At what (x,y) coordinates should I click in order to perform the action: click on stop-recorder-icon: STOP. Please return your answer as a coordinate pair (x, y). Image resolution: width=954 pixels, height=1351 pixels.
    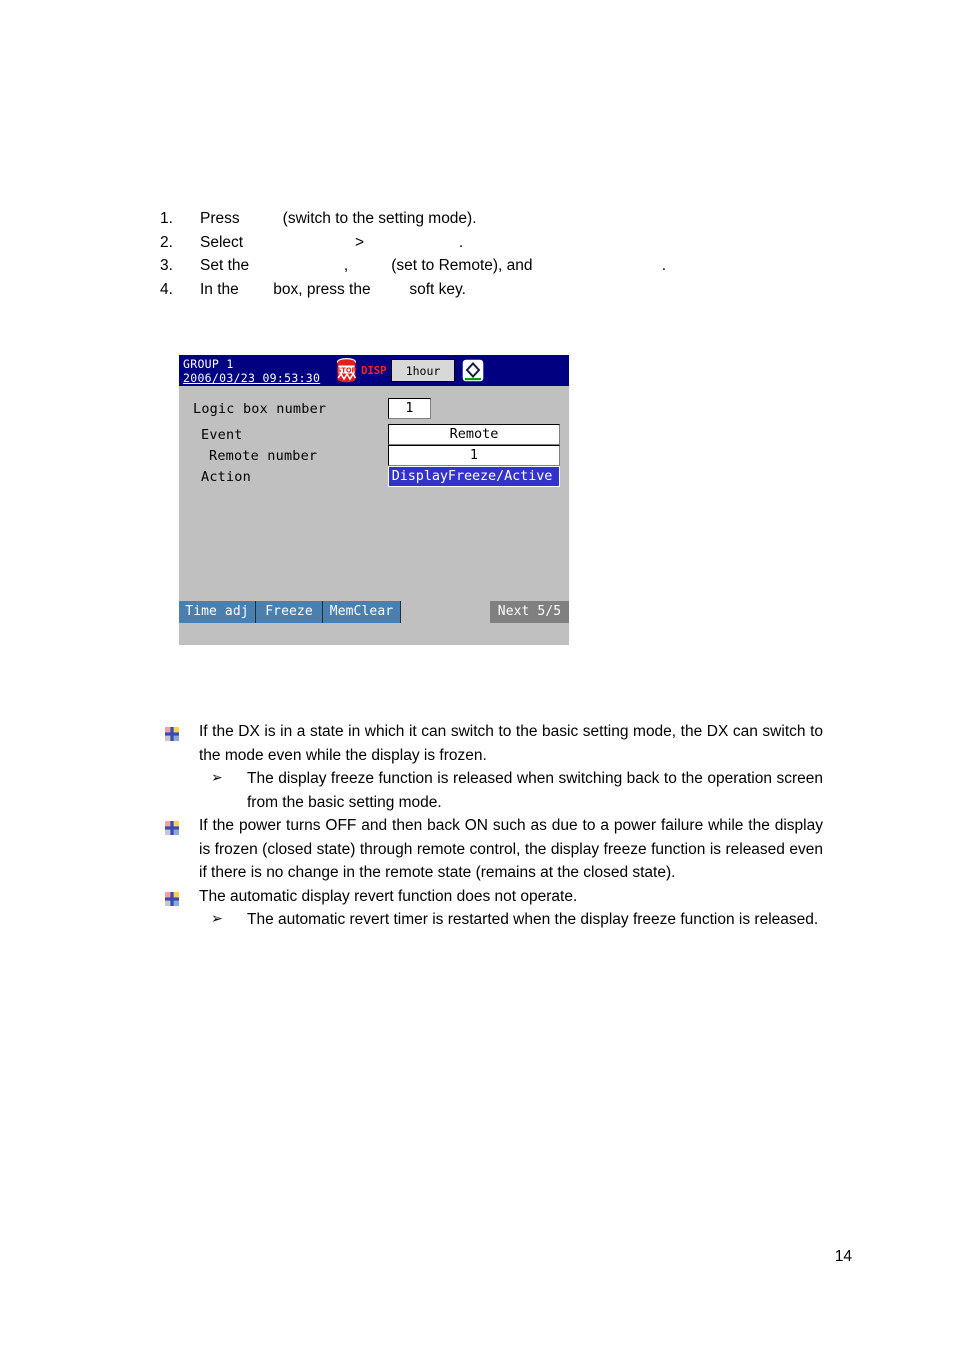
    Looking at the image, I should click on (346, 370).